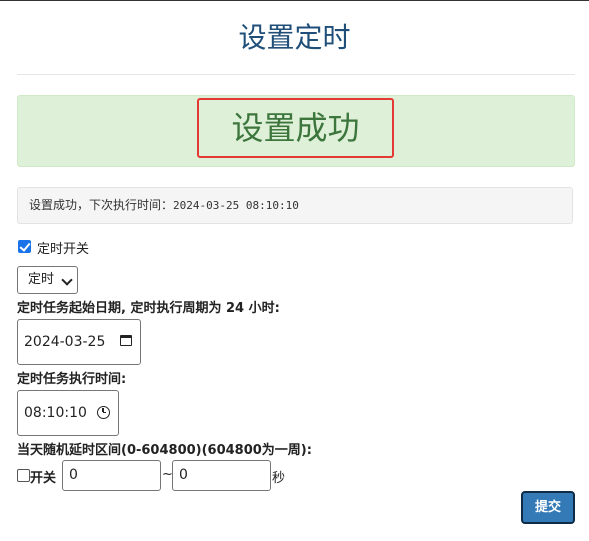 This screenshot has height=541, width=589. I want to click on random-max-value: 0, so click(183, 475).